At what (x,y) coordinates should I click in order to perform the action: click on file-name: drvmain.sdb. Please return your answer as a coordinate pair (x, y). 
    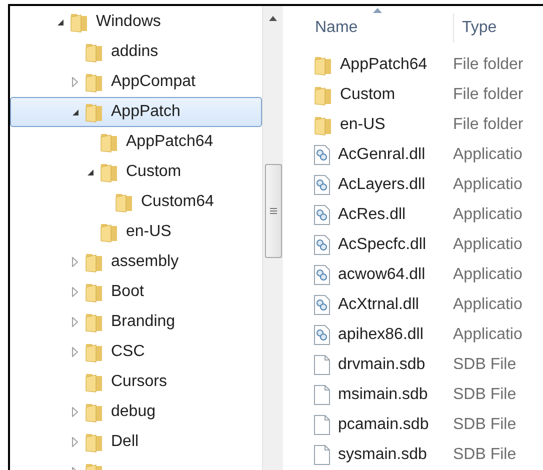
    Looking at the image, I should click on (382, 365).